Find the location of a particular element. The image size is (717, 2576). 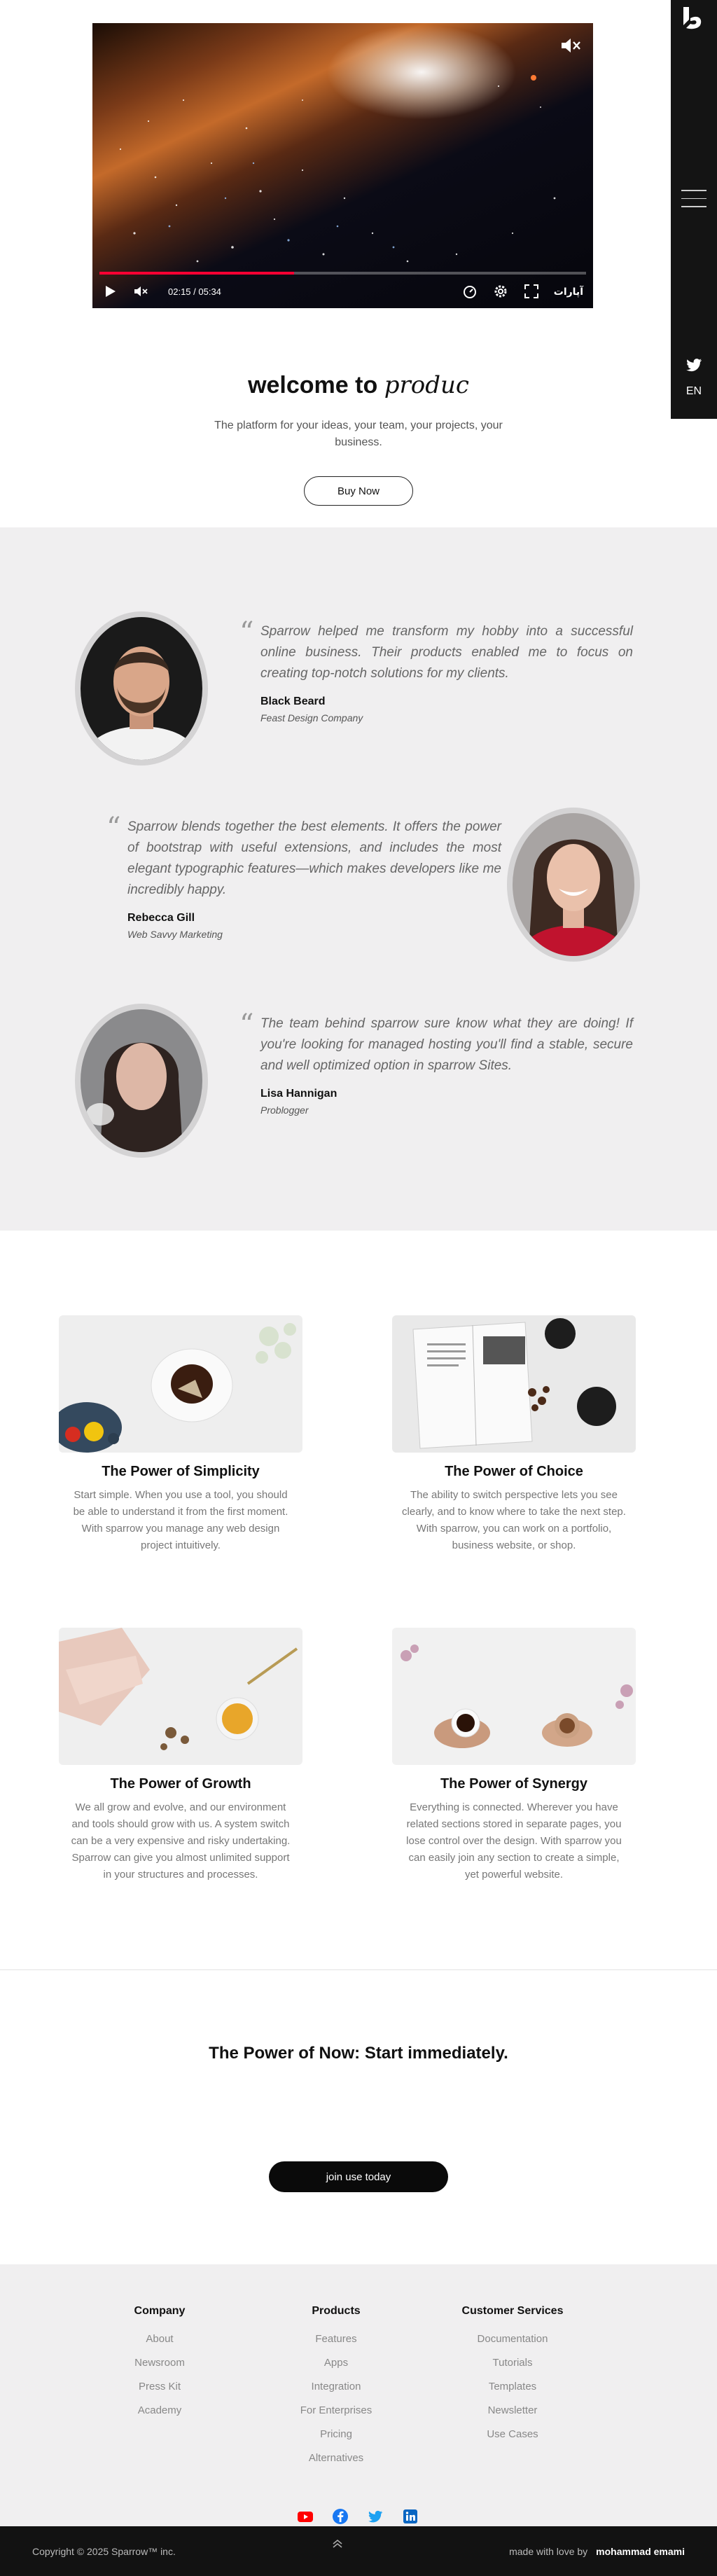

mute-icon is located at coordinates (570, 46).